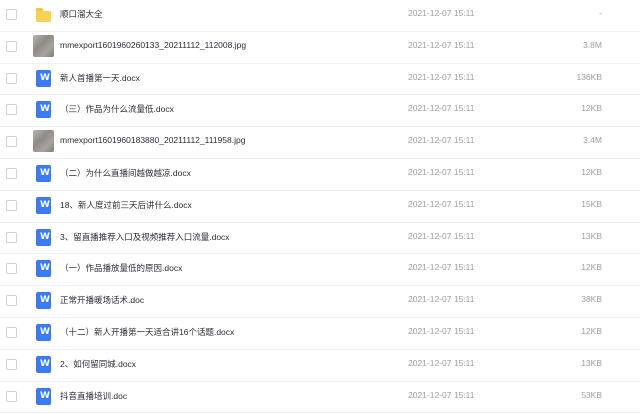 This screenshot has height=414, width=640. What do you see at coordinates (117, 109) in the screenshot?
I see `file-name: （三）作品为什么流量低.docx` at bounding box center [117, 109].